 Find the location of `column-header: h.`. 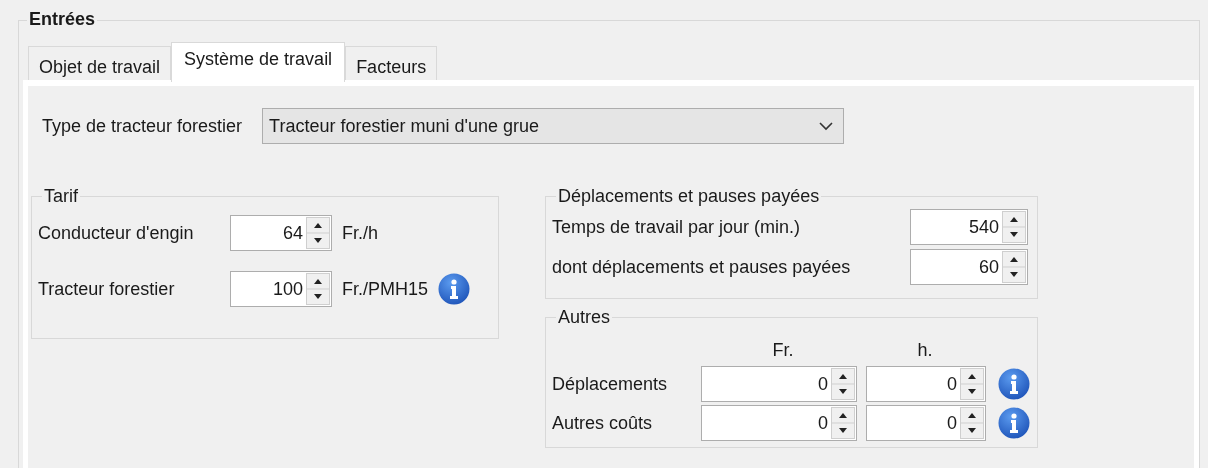

column-header: h. is located at coordinates (925, 351).